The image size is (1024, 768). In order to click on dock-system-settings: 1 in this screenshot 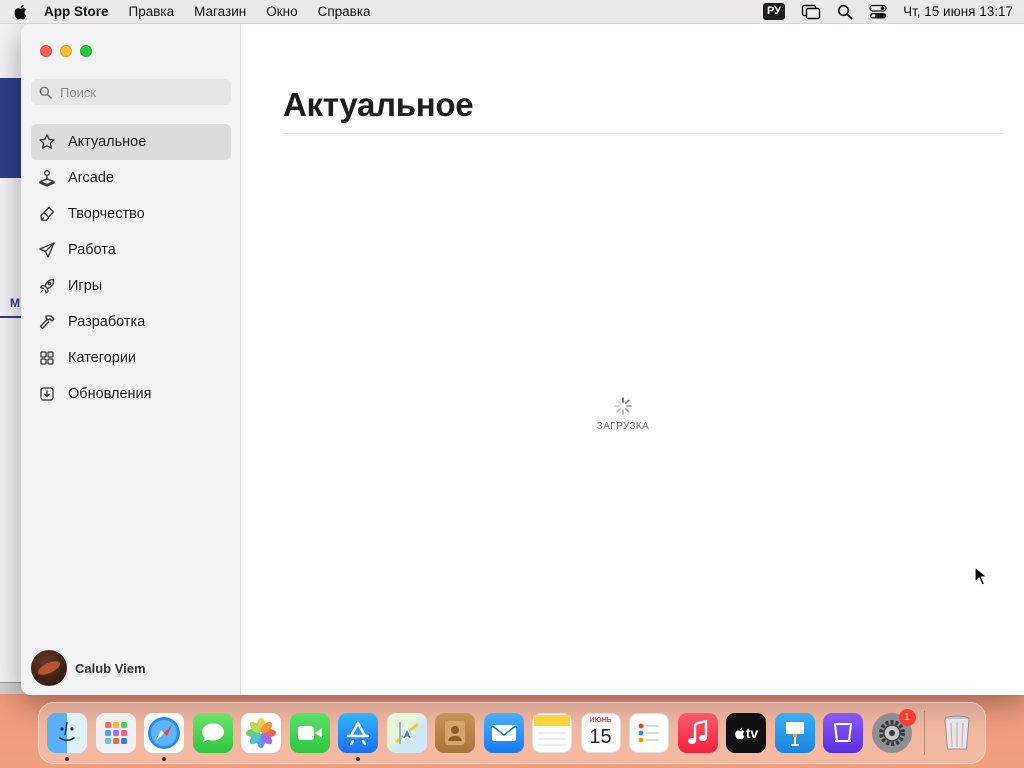, I will do `click(893, 731)`.